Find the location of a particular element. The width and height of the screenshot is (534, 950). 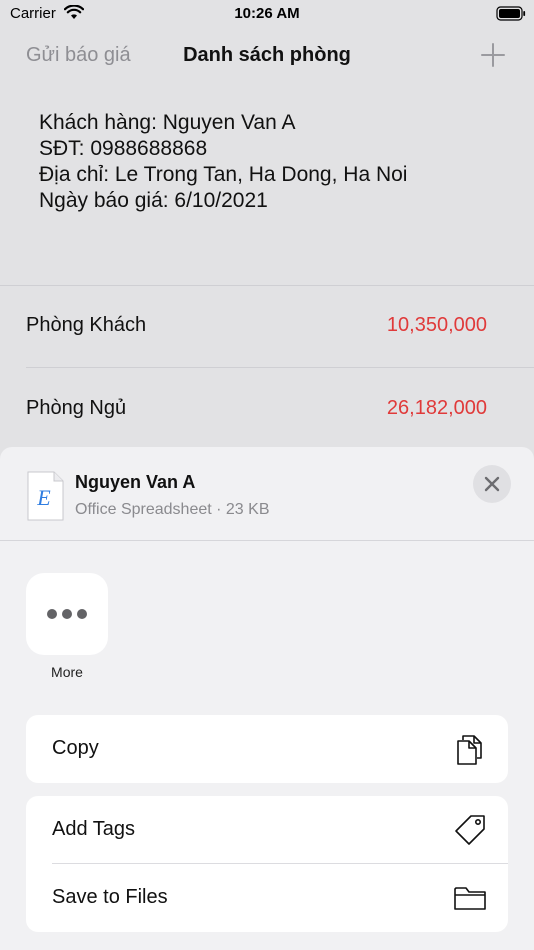

add-tags-label: Add Tags is located at coordinates (94, 829).